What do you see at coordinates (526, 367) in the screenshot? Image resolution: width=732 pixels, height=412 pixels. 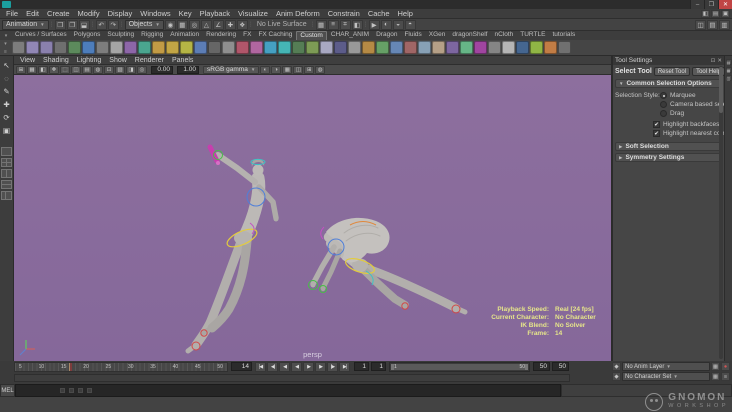 I see `range-handle-right` at bounding box center [526, 367].